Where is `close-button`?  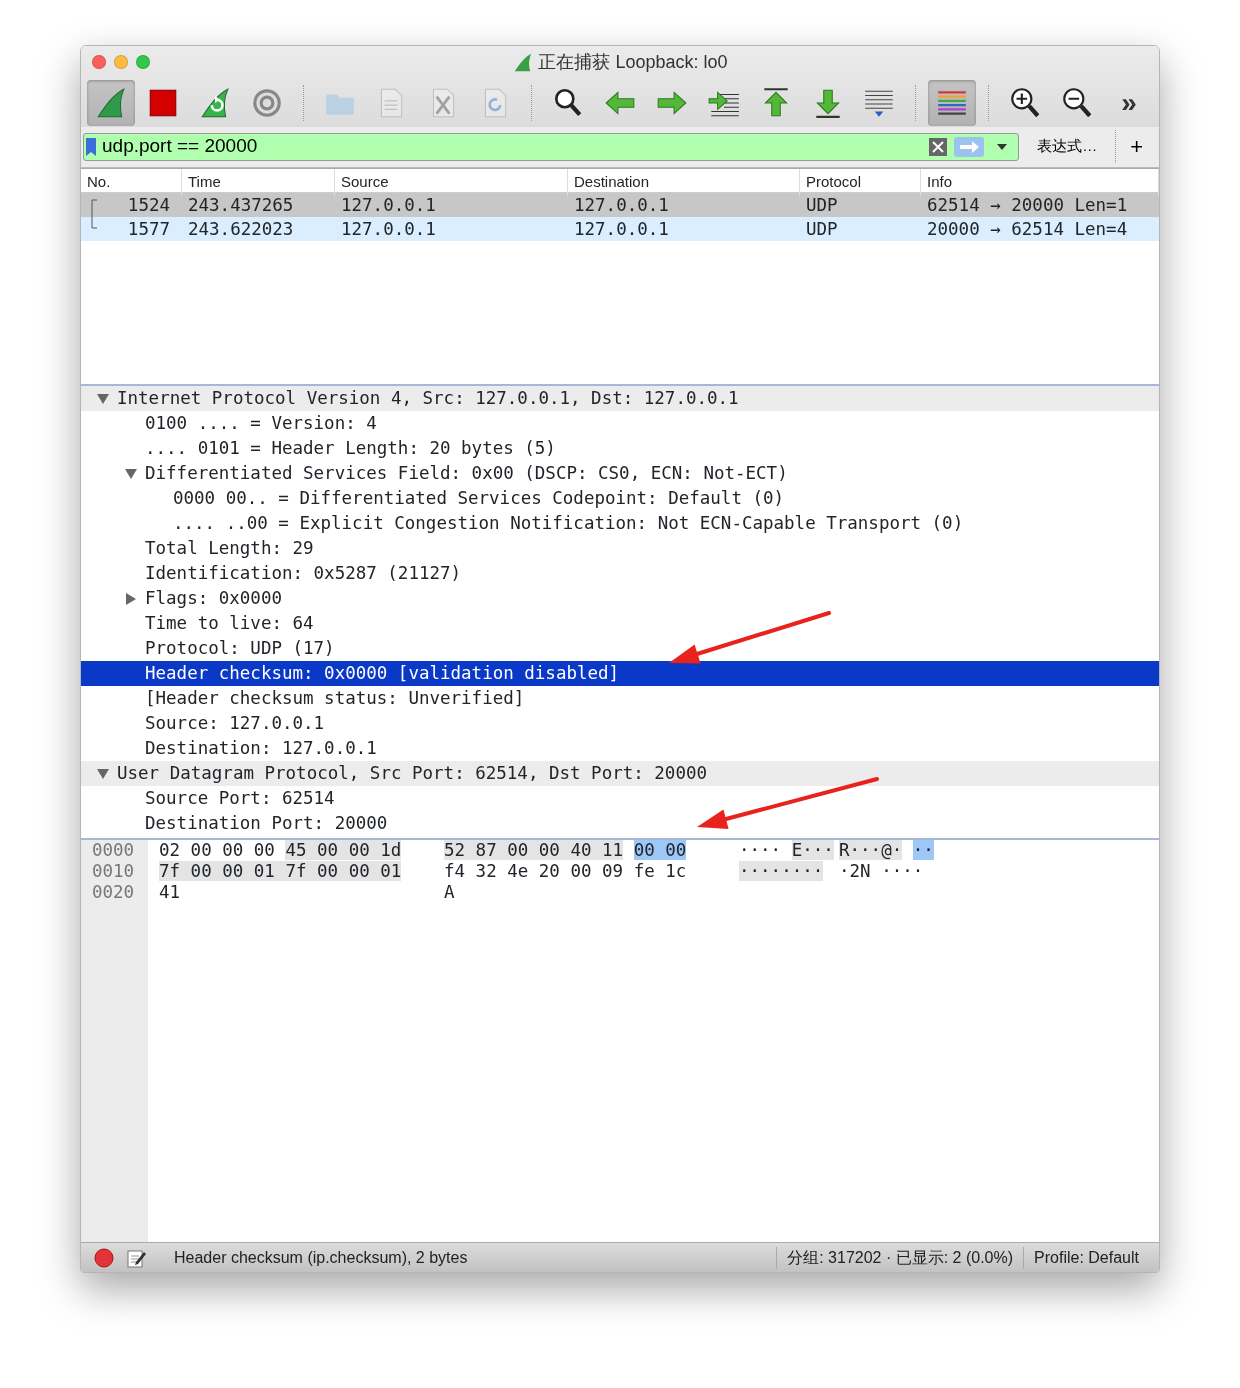 close-button is located at coordinates (99, 62).